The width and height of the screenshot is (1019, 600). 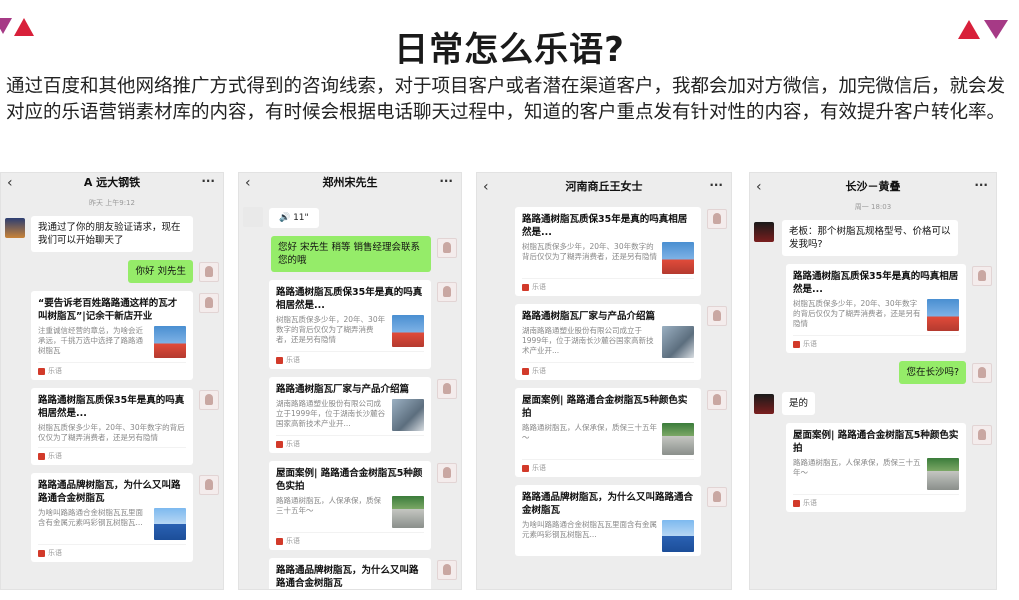 What do you see at coordinates (112, 203) in the screenshot?
I see `chat-timestamp: 昨天 上午9:12` at bounding box center [112, 203].